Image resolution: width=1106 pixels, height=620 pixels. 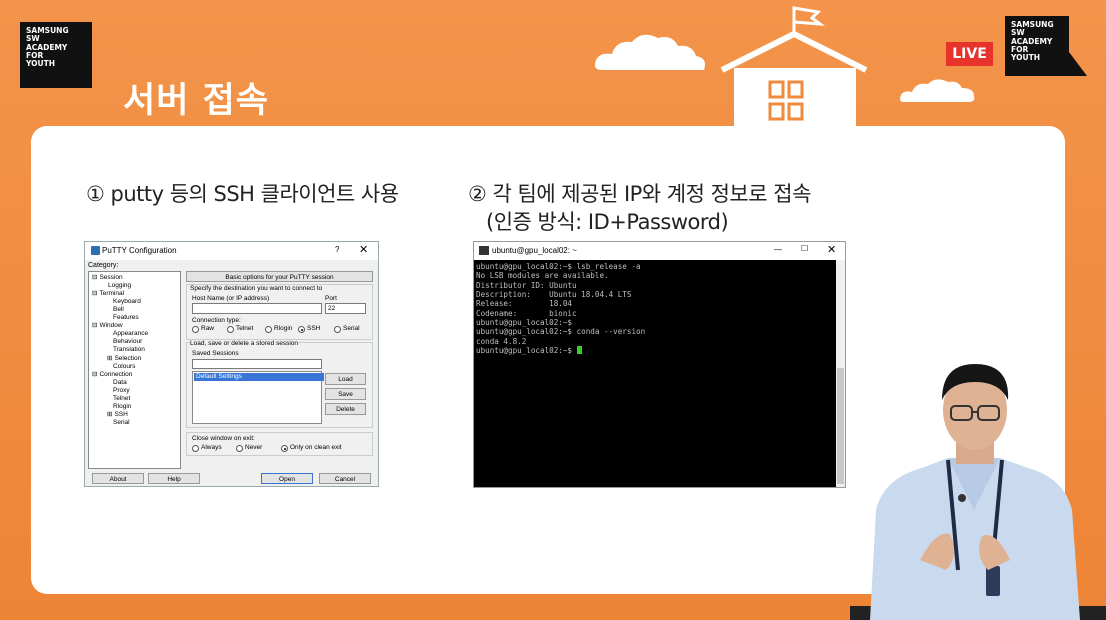 I want to click on slide-title: 서버 접속, so click(x=196, y=101).